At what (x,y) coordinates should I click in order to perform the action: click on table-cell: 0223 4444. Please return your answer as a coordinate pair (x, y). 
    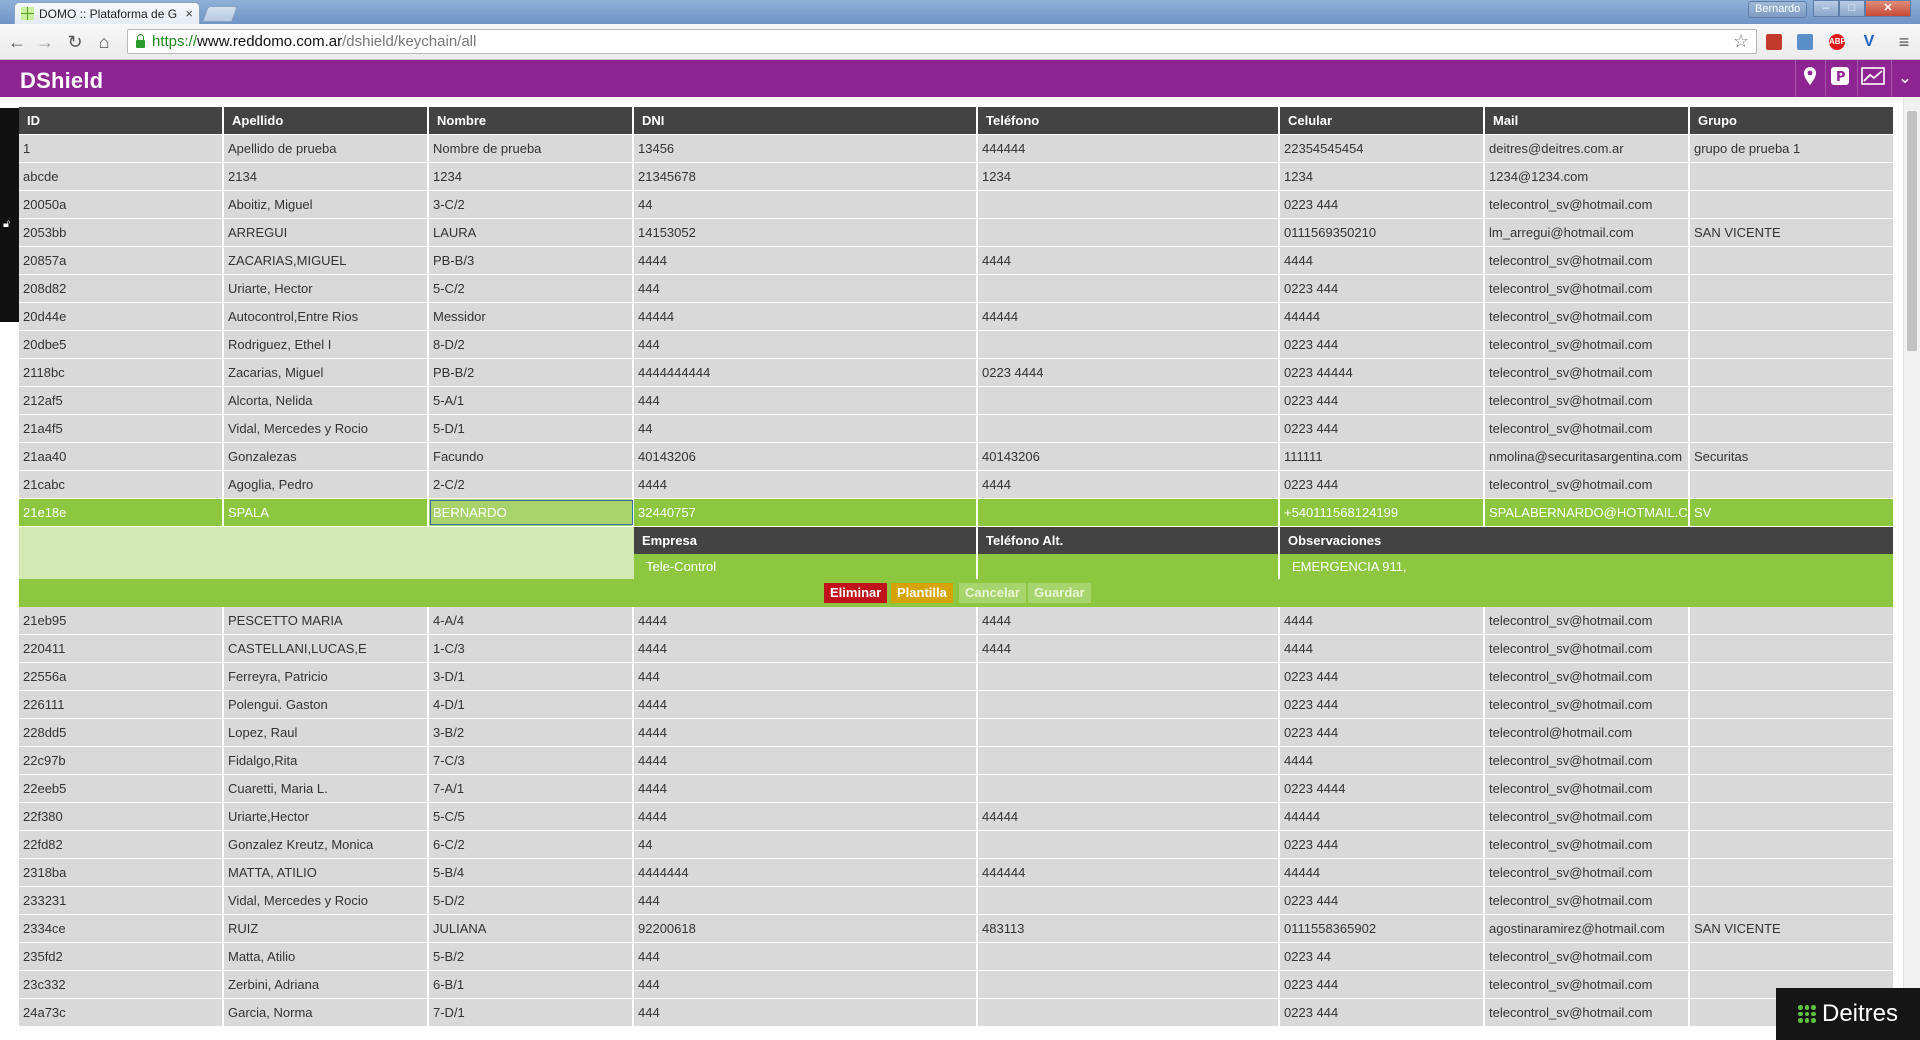
    Looking at the image, I should click on (1129, 372).